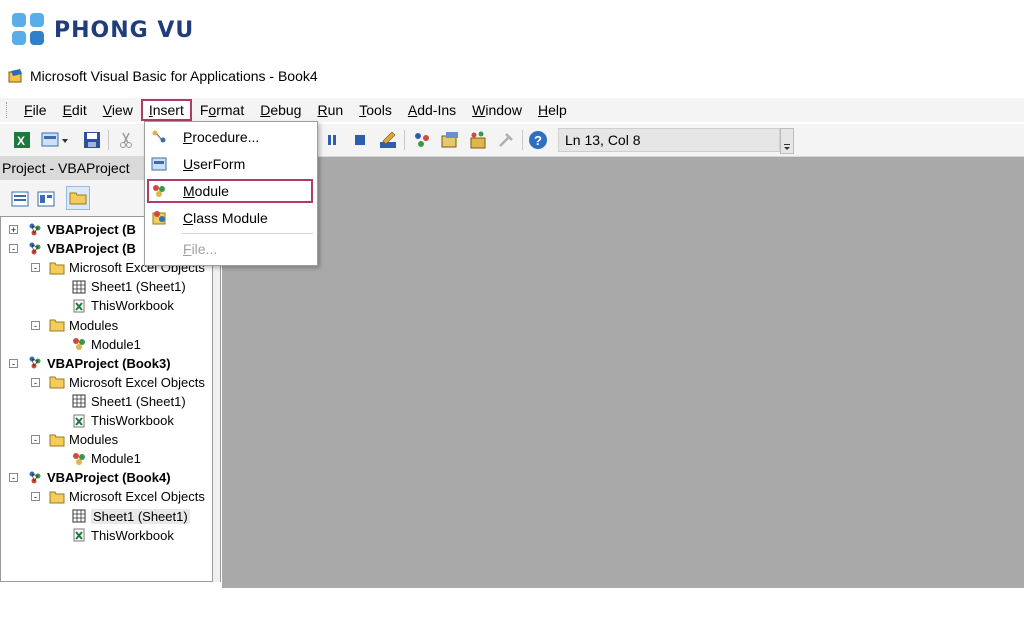 This screenshot has width=1024, height=640. What do you see at coordinates (126, 140) in the screenshot?
I see `cut-icon` at bounding box center [126, 140].